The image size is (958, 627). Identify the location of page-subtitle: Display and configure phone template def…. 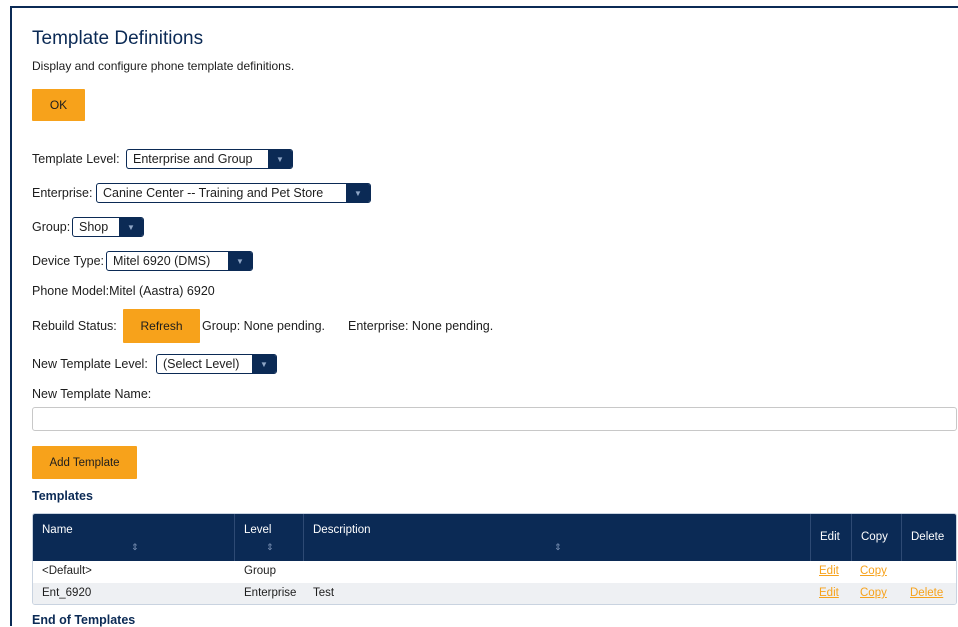
(163, 66).